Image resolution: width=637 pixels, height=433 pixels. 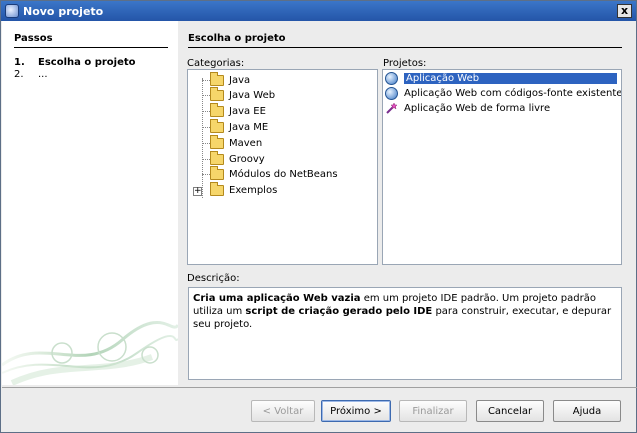 What do you see at coordinates (238, 111) in the screenshot?
I see `category-java-ee: Java EE` at bounding box center [238, 111].